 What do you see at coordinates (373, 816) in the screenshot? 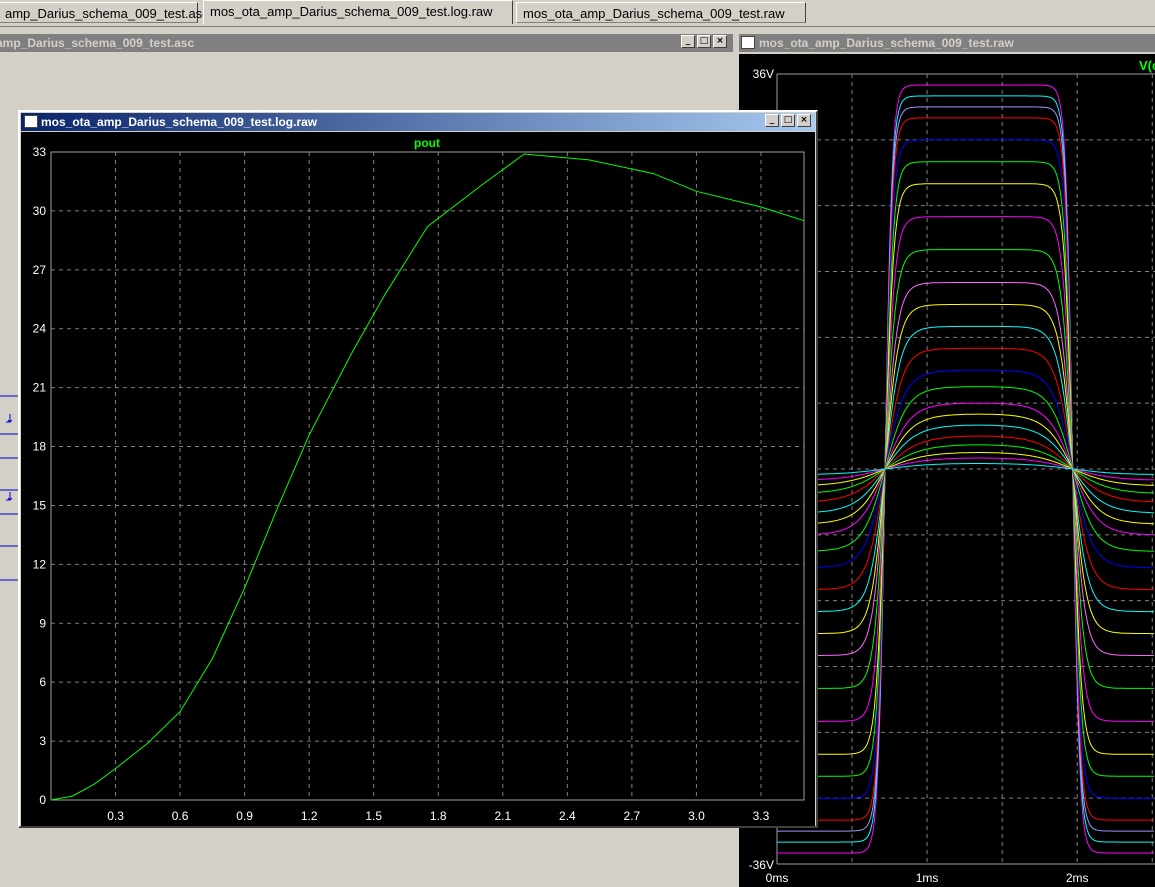
I see `pout-xtick-label: 1.5` at bounding box center [373, 816].